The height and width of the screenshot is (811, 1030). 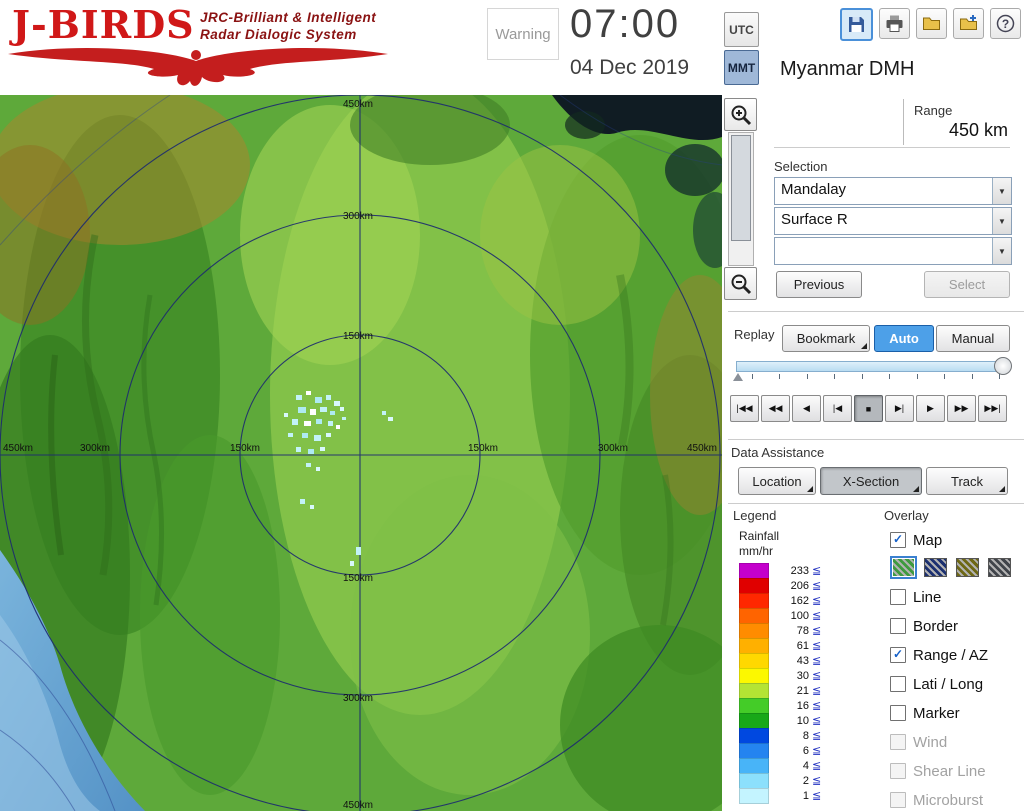 I want to click on station-dropdown: Mandalay ▼, so click(x=893, y=191).